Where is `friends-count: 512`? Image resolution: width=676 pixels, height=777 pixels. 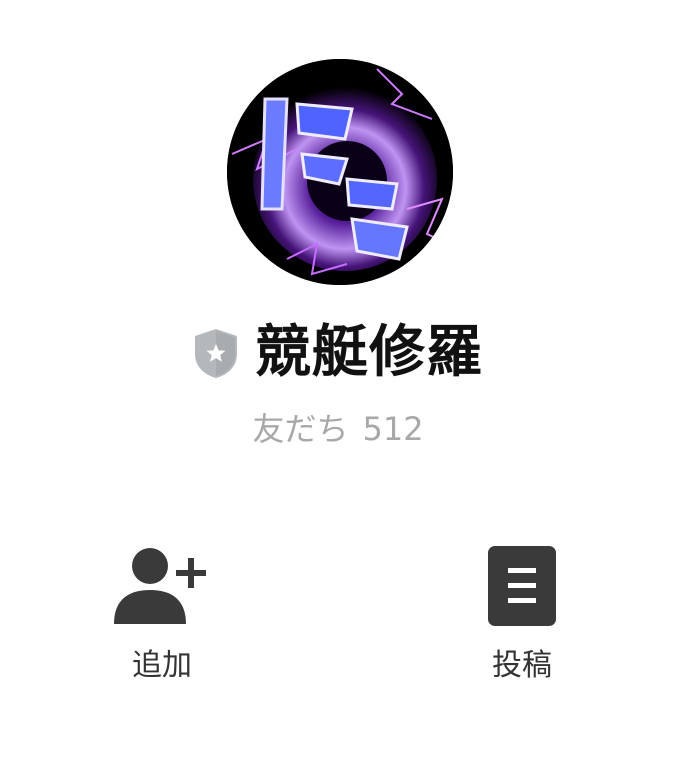
friends-count: 512 is located at coordinates (393, 429).